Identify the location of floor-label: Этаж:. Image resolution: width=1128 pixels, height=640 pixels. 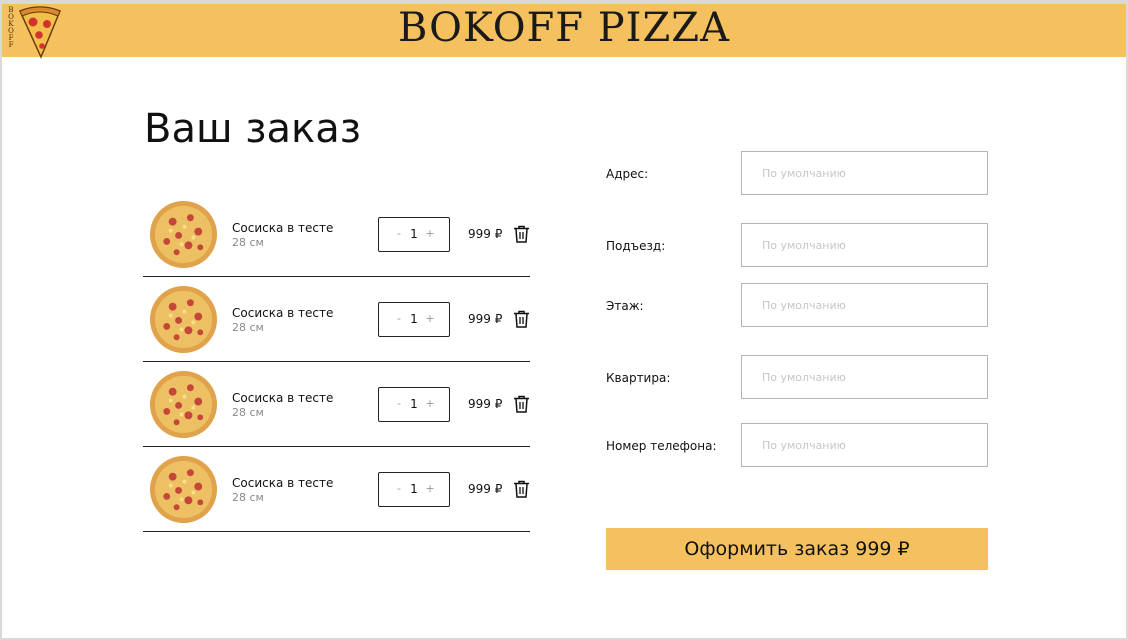
(625, 306).